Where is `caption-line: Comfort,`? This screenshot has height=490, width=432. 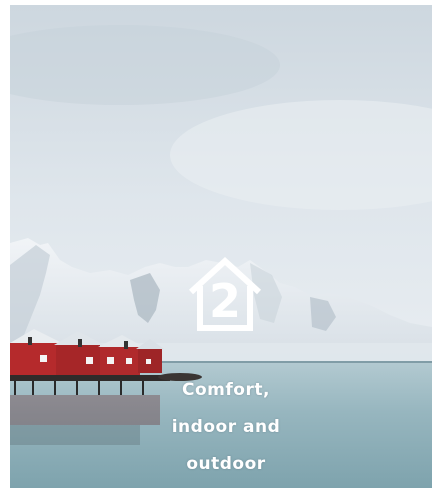 caption-line: Comfort, is located at coordinates (226, 390).